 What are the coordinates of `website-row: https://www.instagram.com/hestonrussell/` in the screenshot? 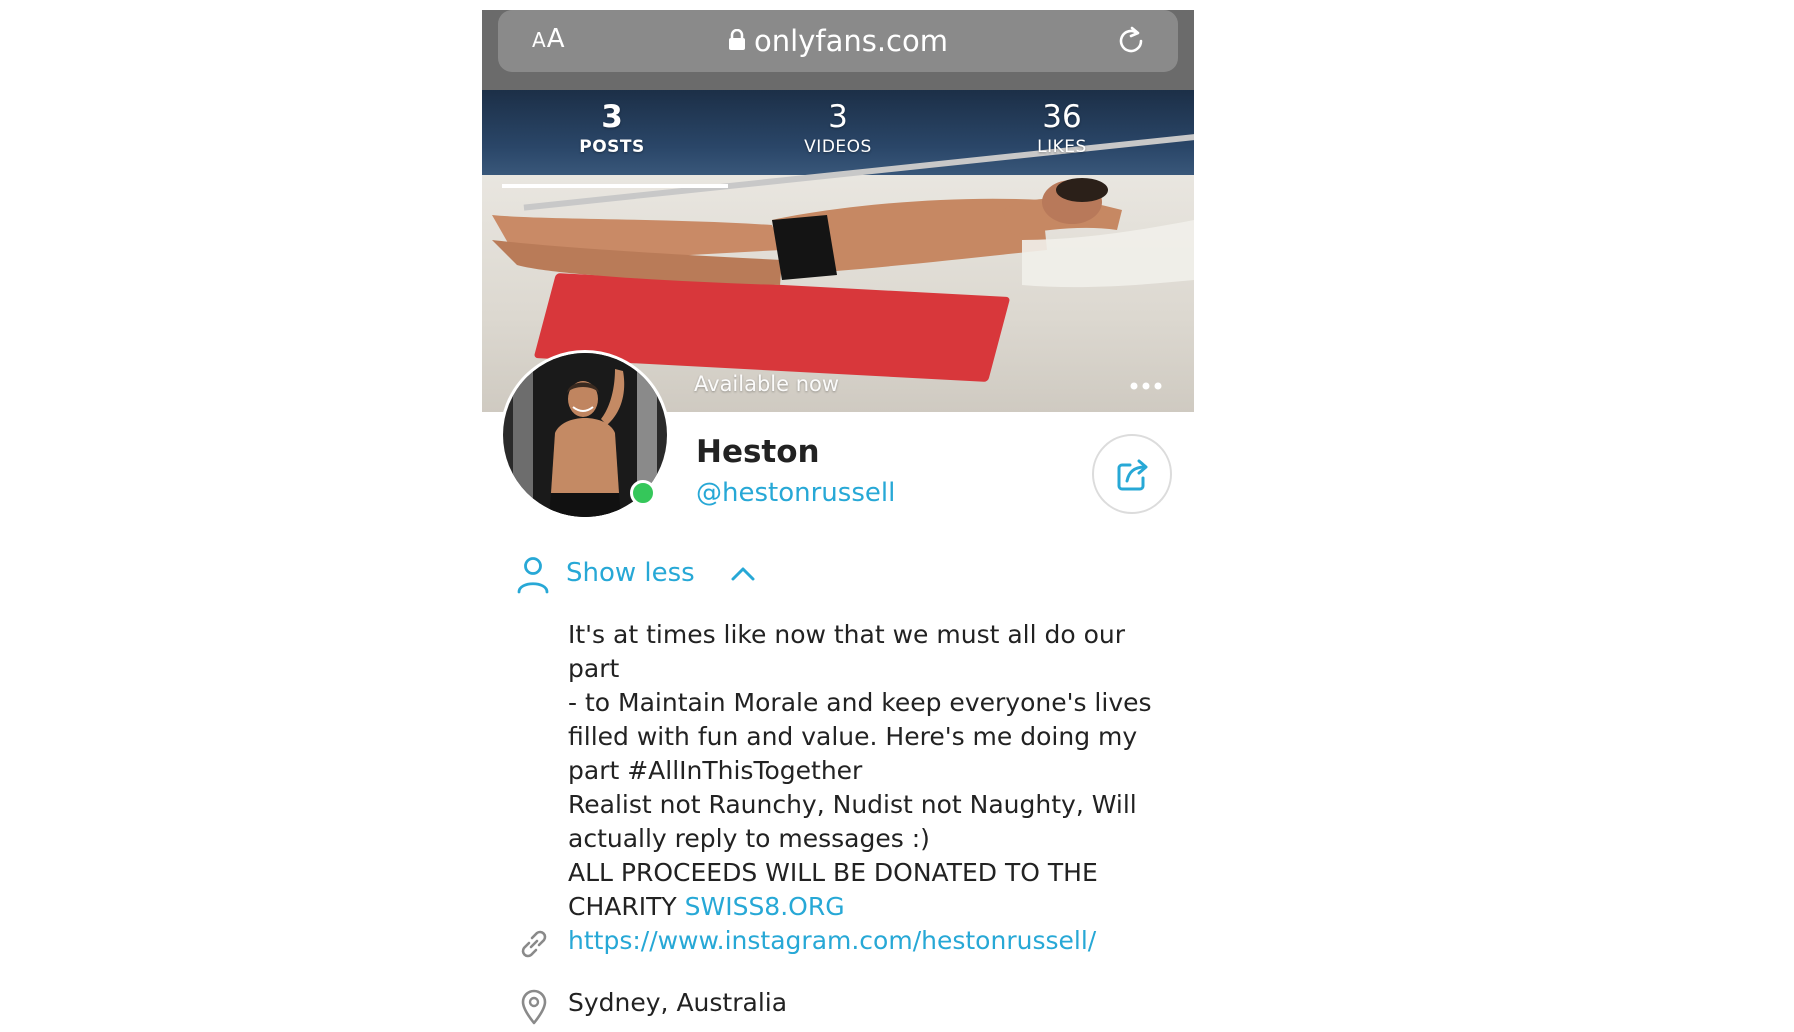 It's located at (851, 944).